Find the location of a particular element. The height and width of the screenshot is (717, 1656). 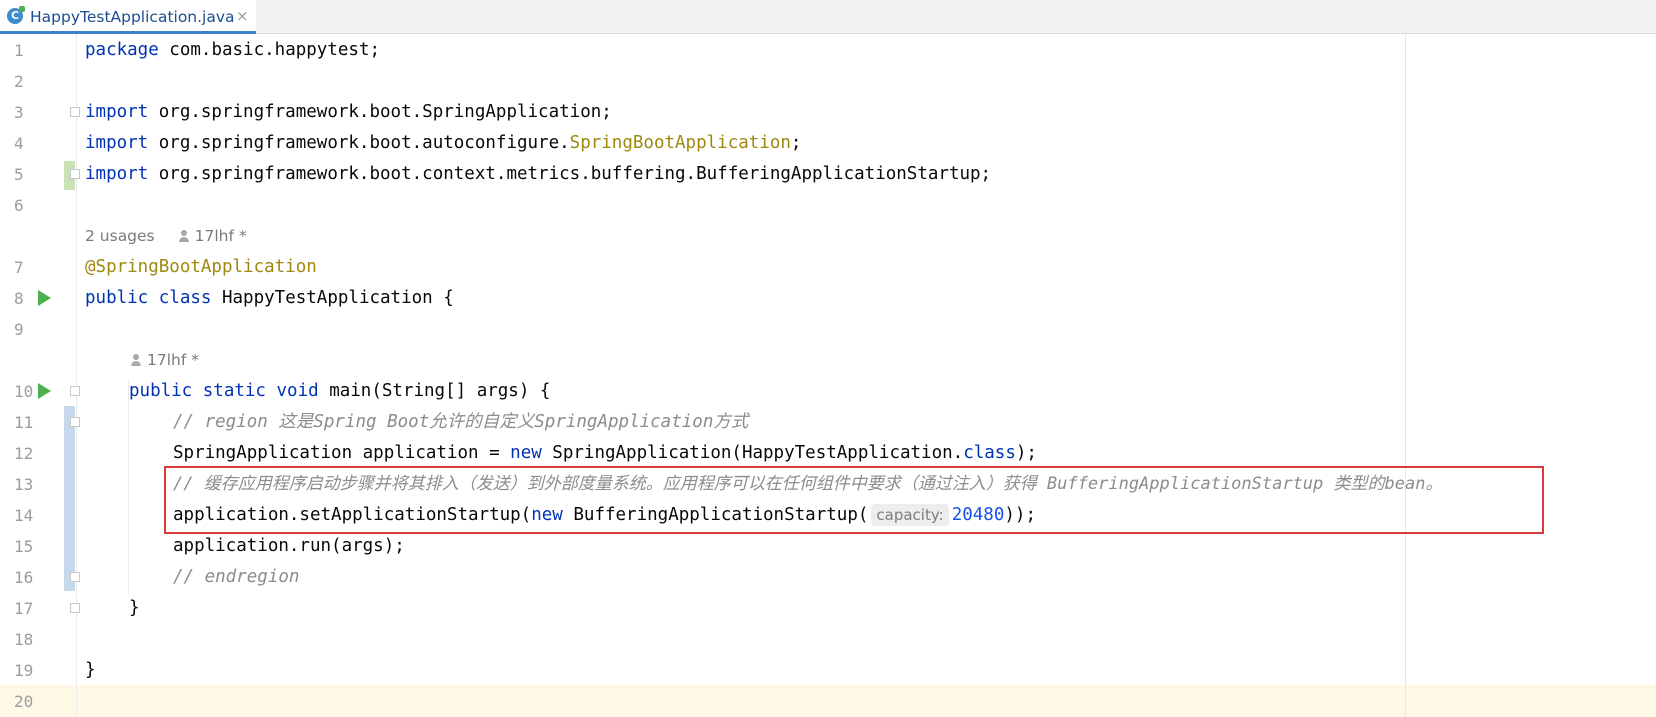

editor-tab-bar: C HappyTestApplication.java × is located at coordinates (828, 17).